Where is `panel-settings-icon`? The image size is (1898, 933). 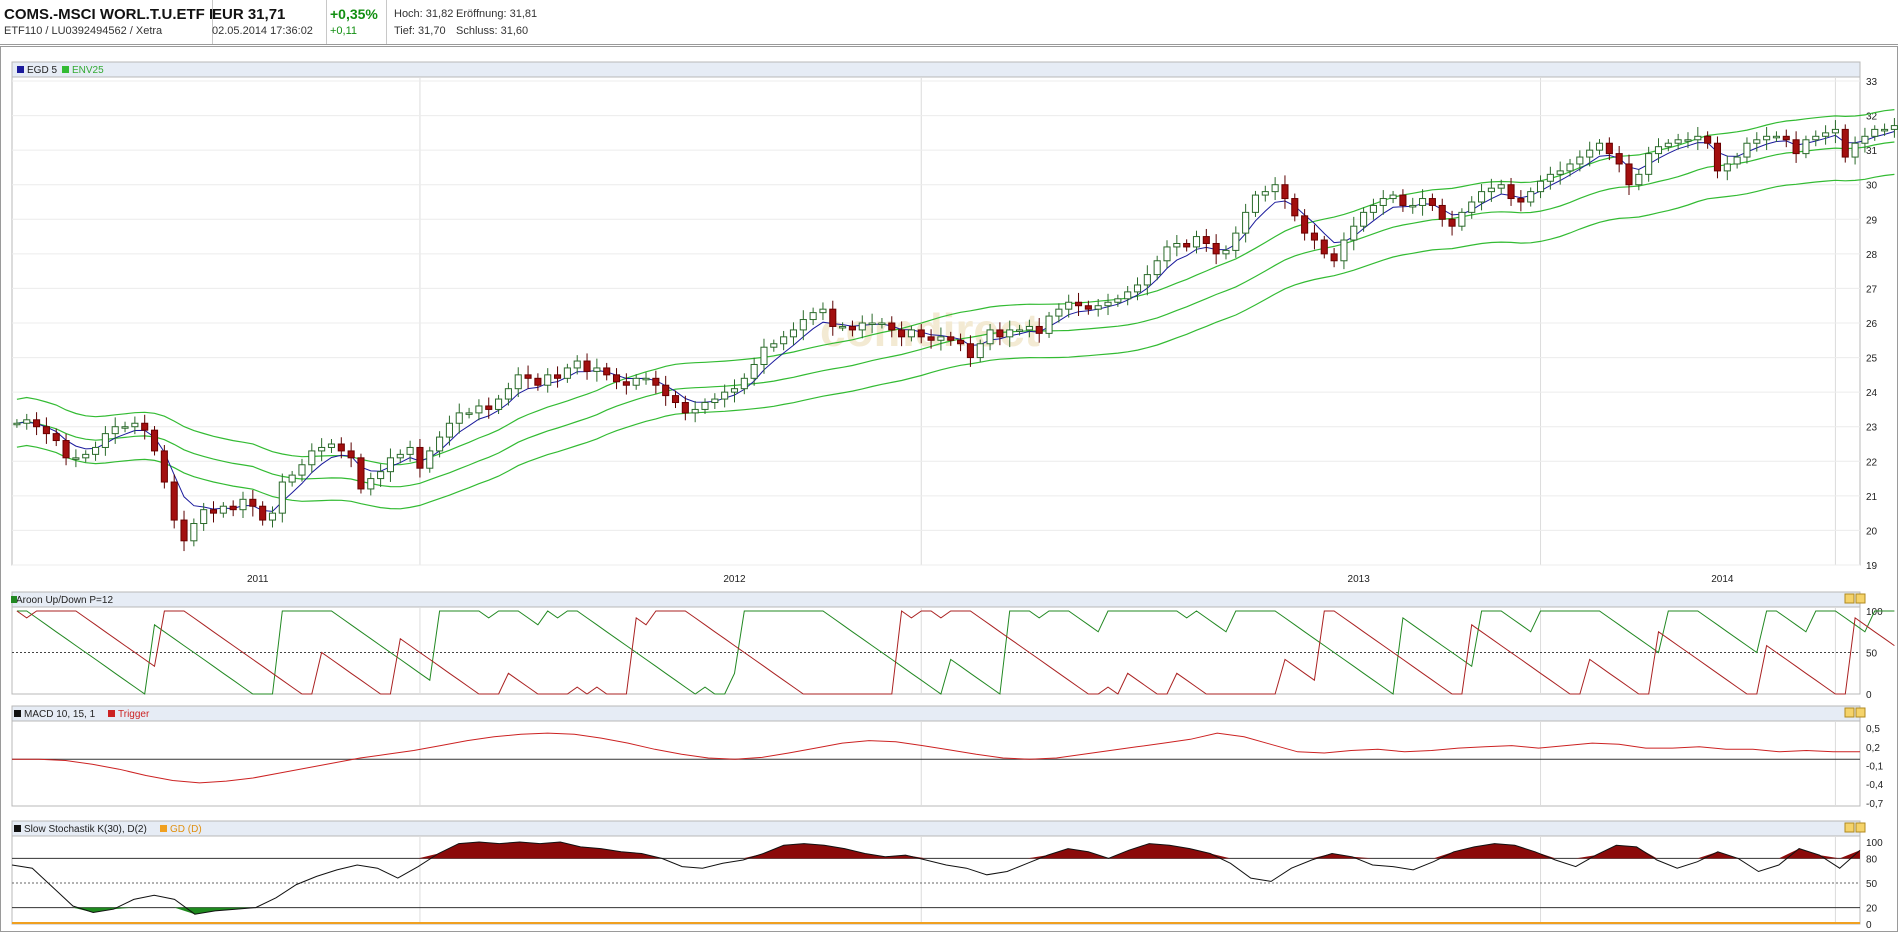 panel-settings-icon is located at coordinates (1849, 712).